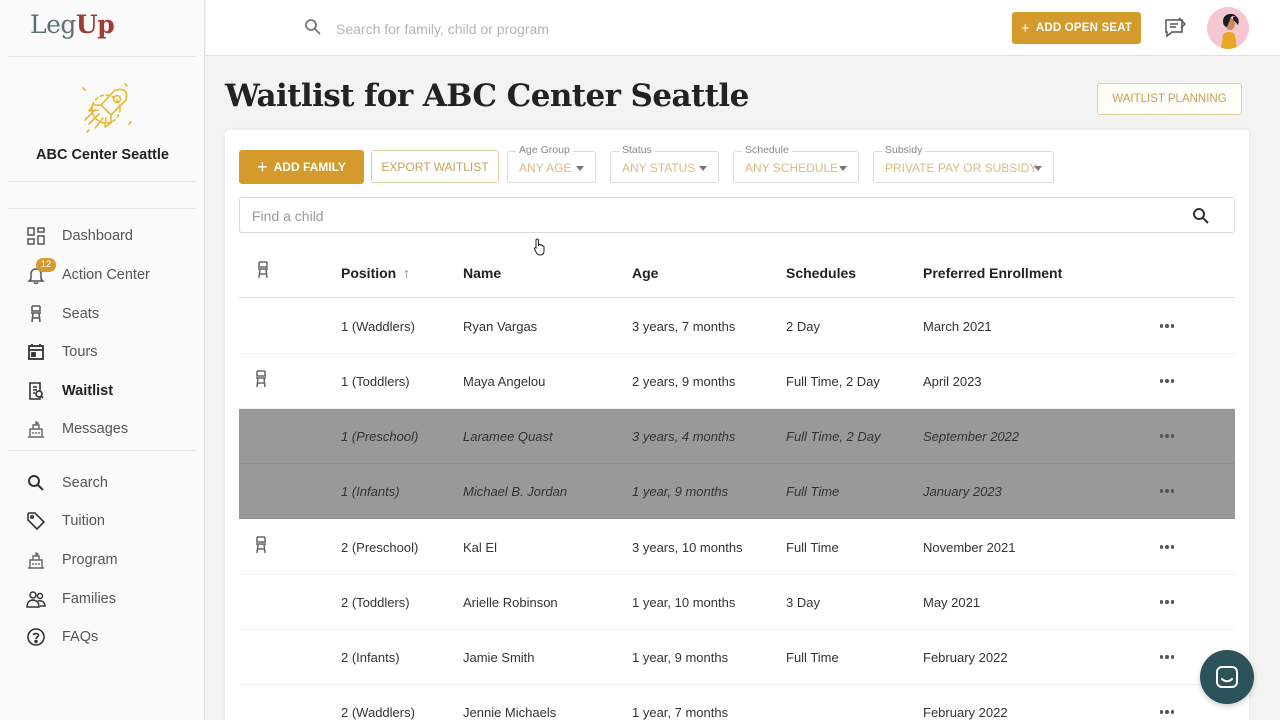 This screenshot has width=1280, height=720. I want to click on subsidy-filter: Subsidy PRIVATE PAY OR SUBSIDY, so click(963, 163).